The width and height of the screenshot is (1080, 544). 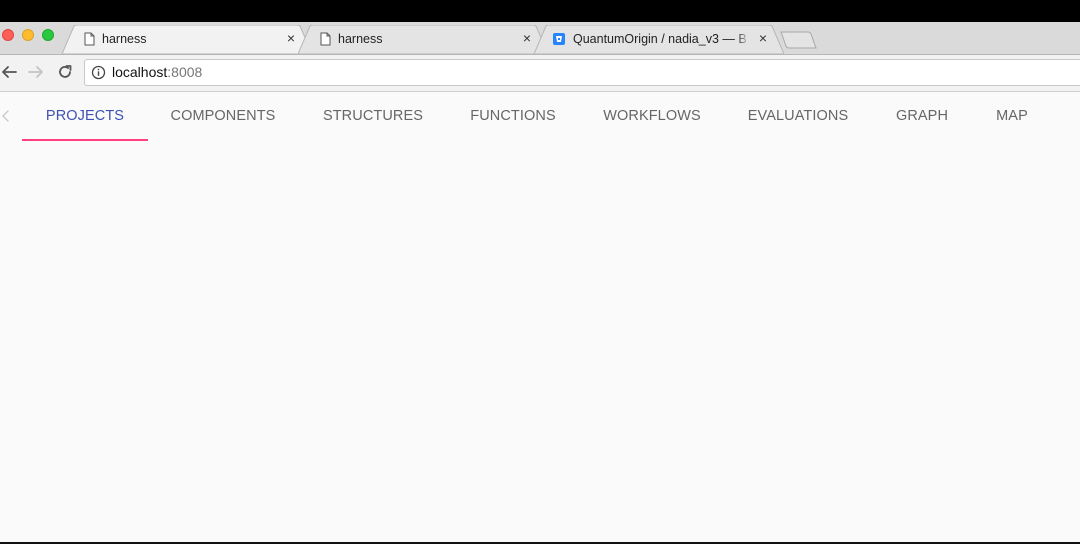 What do you see at coordinates (6, 116) in the screenshot?
I see `chevron-left-icon` at bounding box center [6, 116].